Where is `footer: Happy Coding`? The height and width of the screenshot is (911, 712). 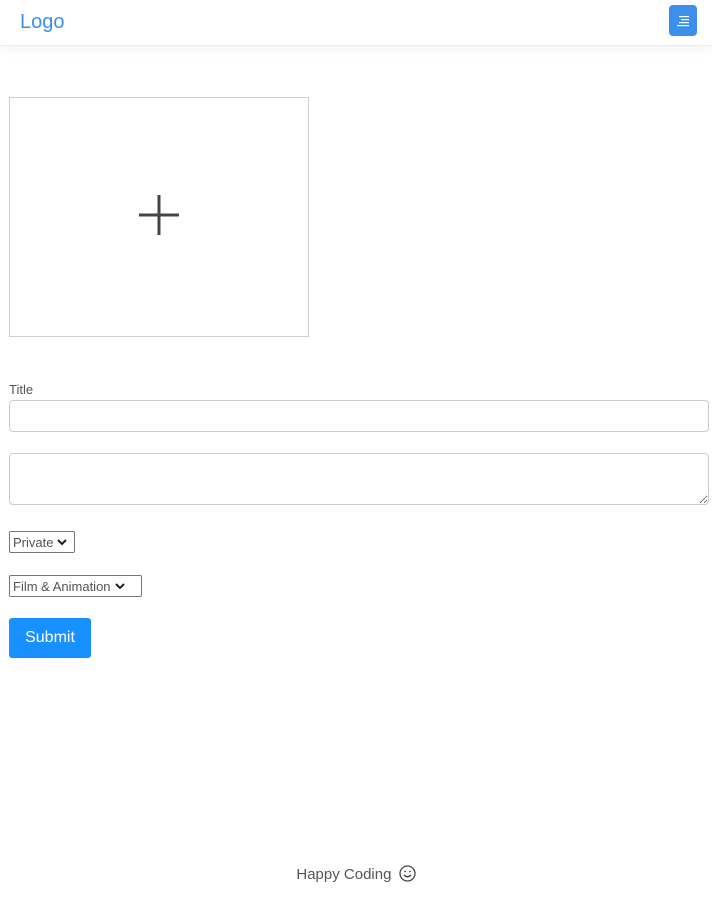 footer: Happy Coding is located at coordinates (356, 876).